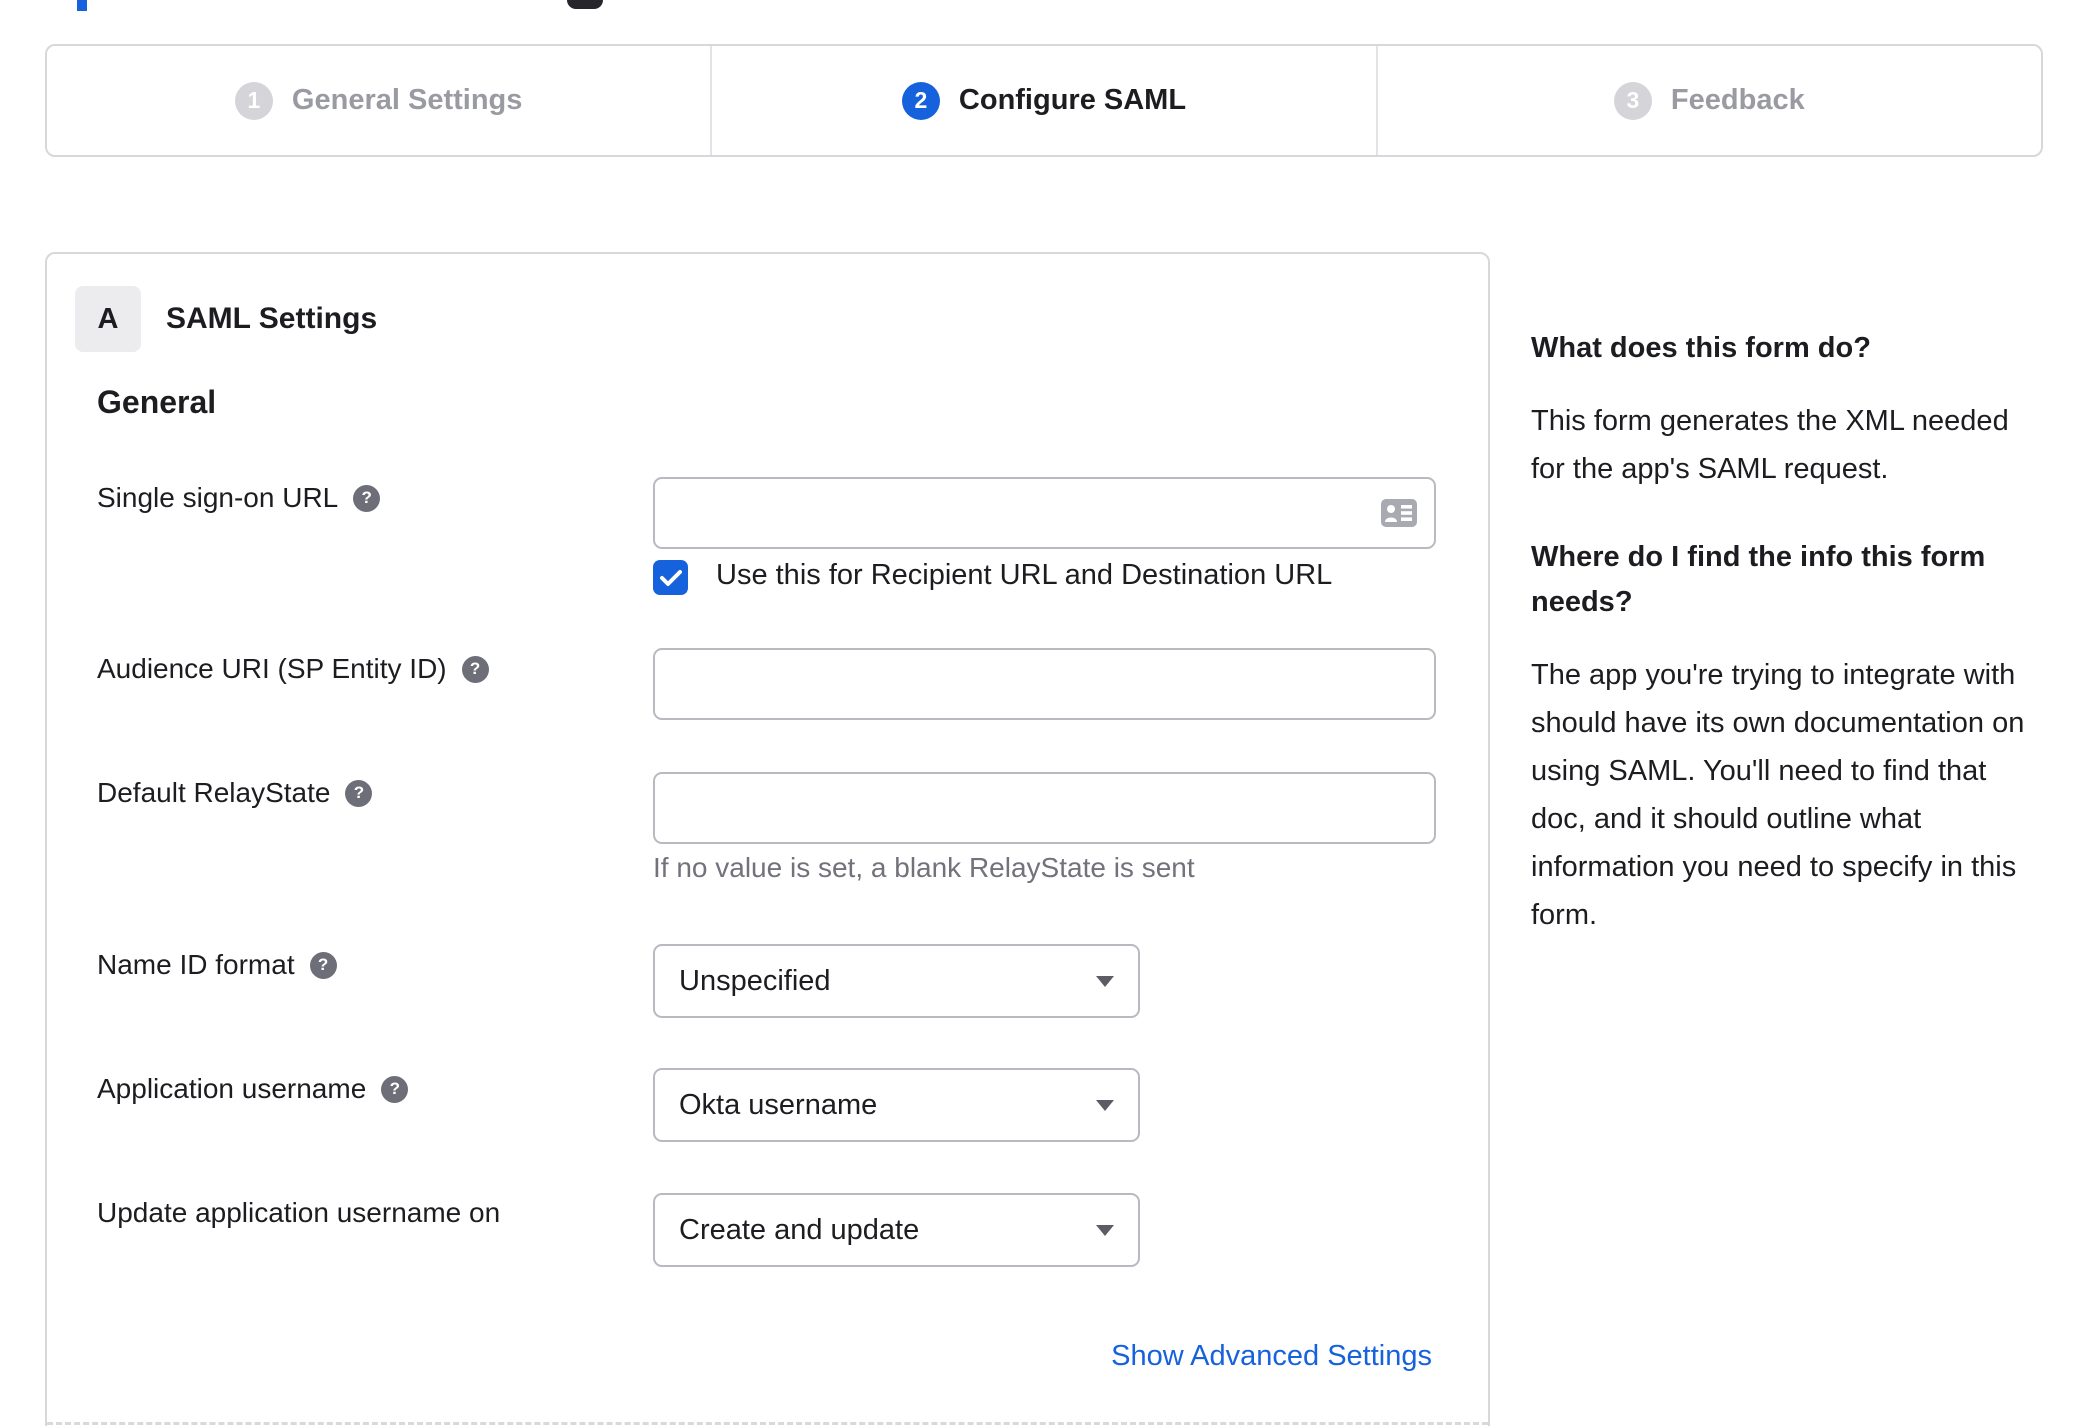 This screenshot has height=1426, width=2092. I want to click on audience-uri-label: Audience URI (SP Entity ID) ?, so click(293, 669).